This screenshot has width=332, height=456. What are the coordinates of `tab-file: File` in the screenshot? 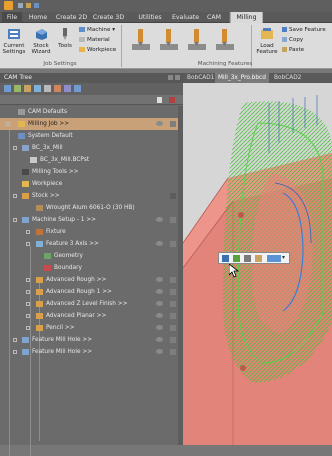 It's located at (12, 17).